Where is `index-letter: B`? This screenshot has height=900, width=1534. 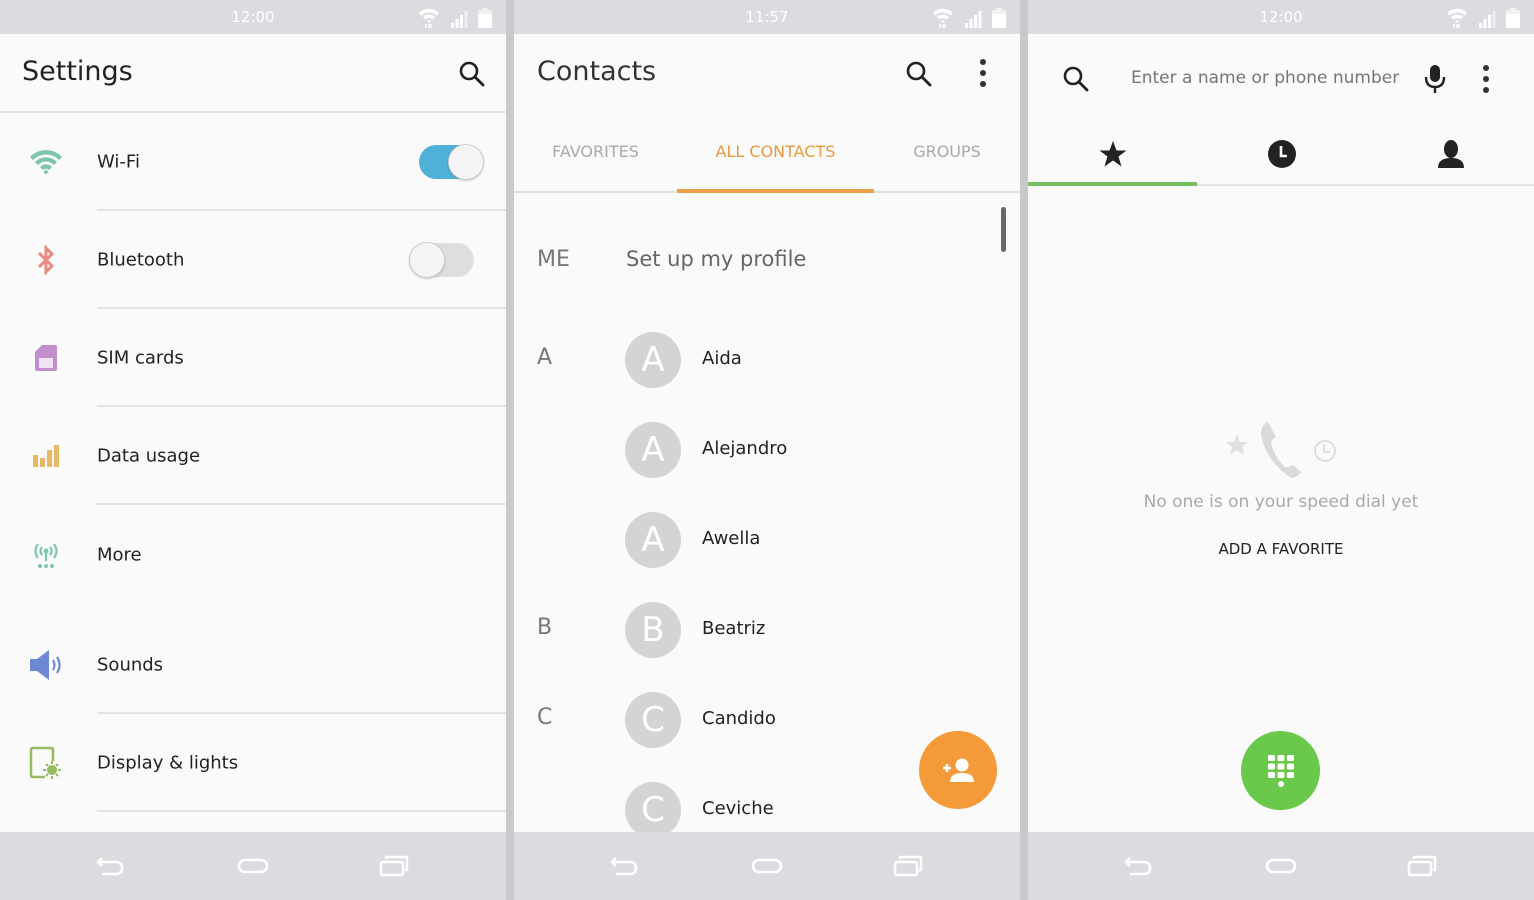
index-letter: B is located at coordinates (545, 627).